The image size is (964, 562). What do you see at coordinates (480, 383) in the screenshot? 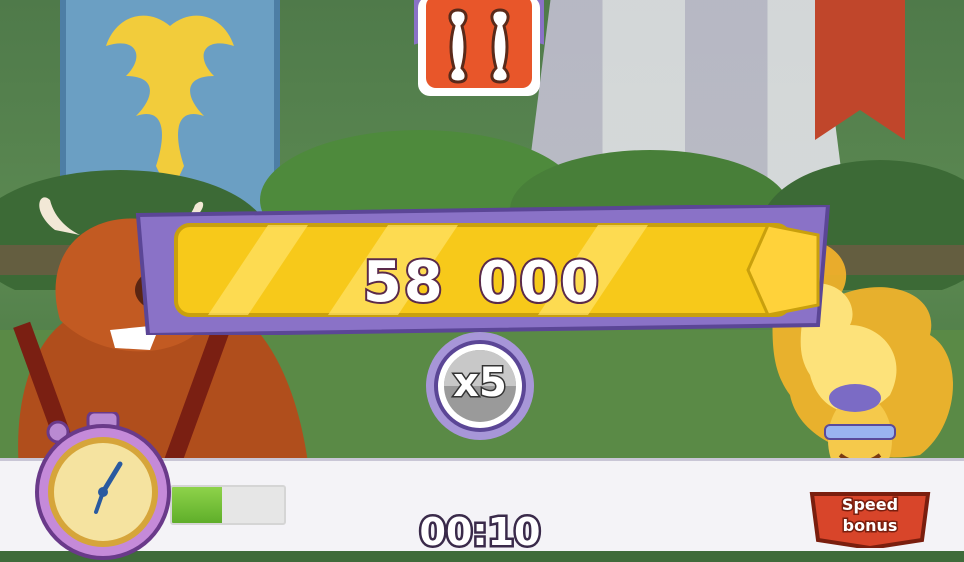
I see `multiplier-value: x5` at bounding box center [480, 383].